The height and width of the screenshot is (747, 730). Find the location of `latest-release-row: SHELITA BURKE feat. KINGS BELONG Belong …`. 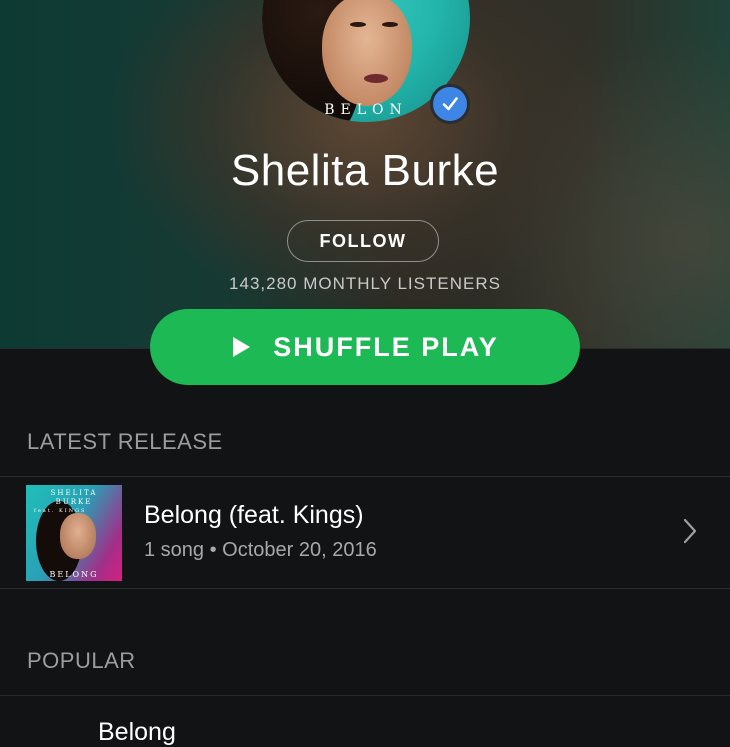

latest-release-row: SHELITA BURKE feat. KINGS BELONG Belong … is located at coordinates (365, 532).